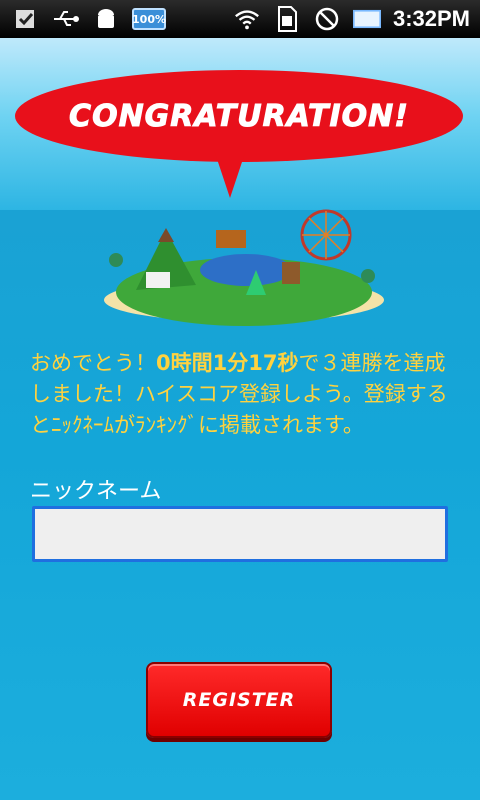 This screenshot has height=800, width=480. I want to click on status-time: 3:32PM, so click(431, 18).